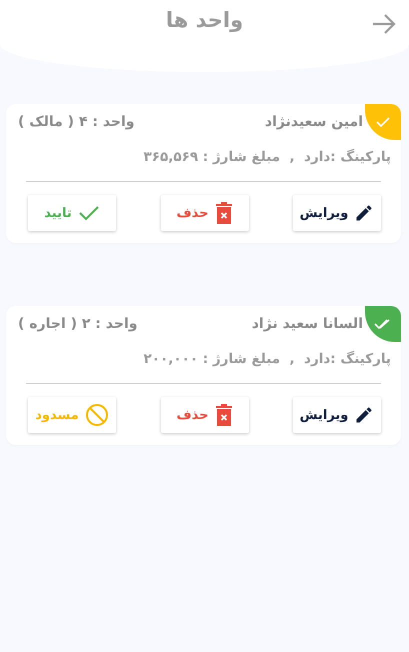  Describe the element at coordinates (313, 122) in the screenshot. I see `resident-name: امین سعیدنژاد` at that location.